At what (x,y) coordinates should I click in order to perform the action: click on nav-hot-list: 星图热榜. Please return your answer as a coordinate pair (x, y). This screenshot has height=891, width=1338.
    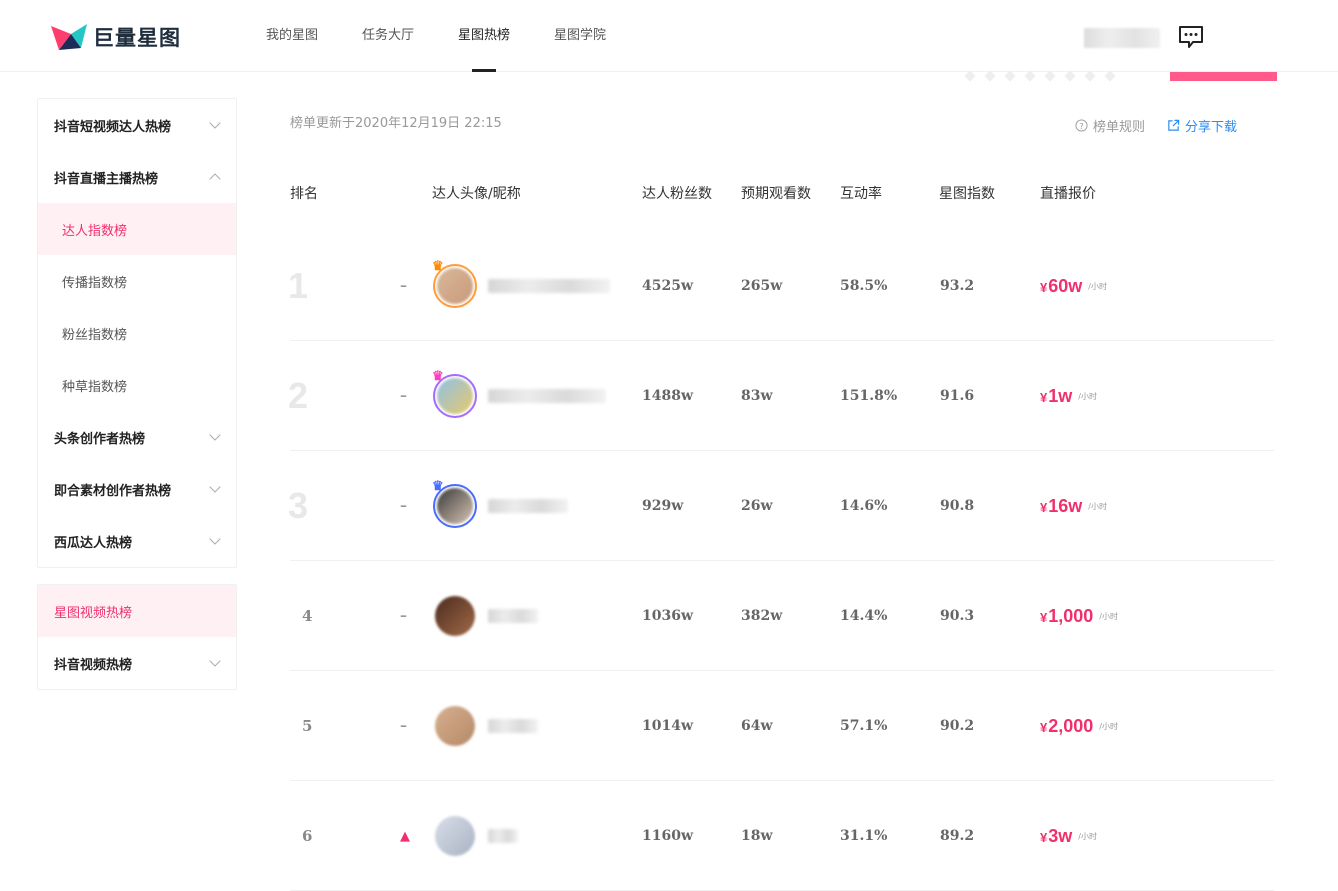
    Looking at the image, I should click on (484, 36).